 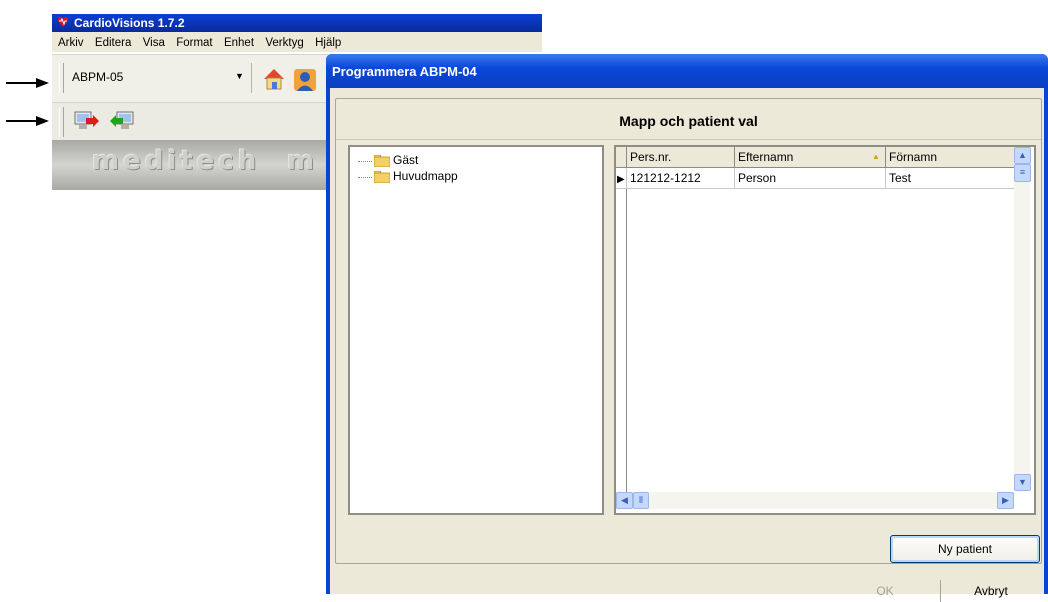 What do you see at coordinates (194, 43) in the screenshot?
I see `menu-format: Format` at bounding box center [194, 43].